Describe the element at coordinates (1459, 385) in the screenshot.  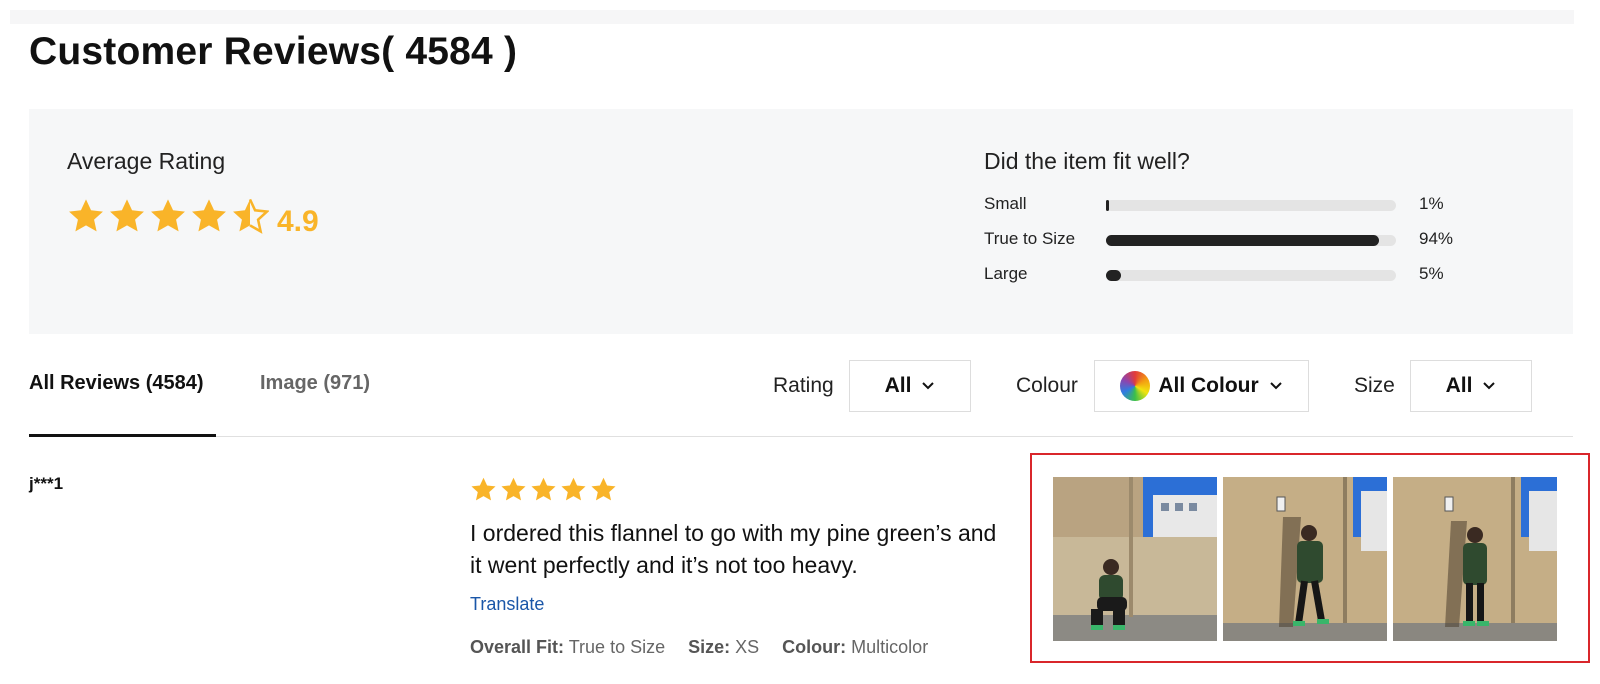
I see `size-filter-value: All` at that location.